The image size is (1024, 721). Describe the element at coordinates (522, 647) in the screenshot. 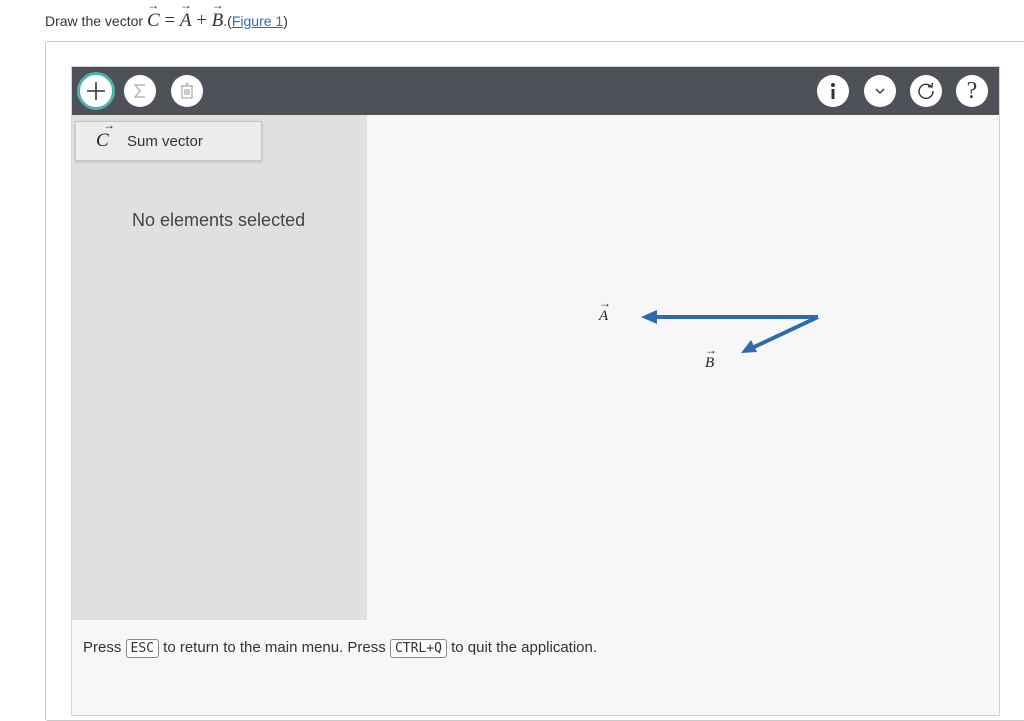

I see `status-text-3: to quit the application.` at that location.